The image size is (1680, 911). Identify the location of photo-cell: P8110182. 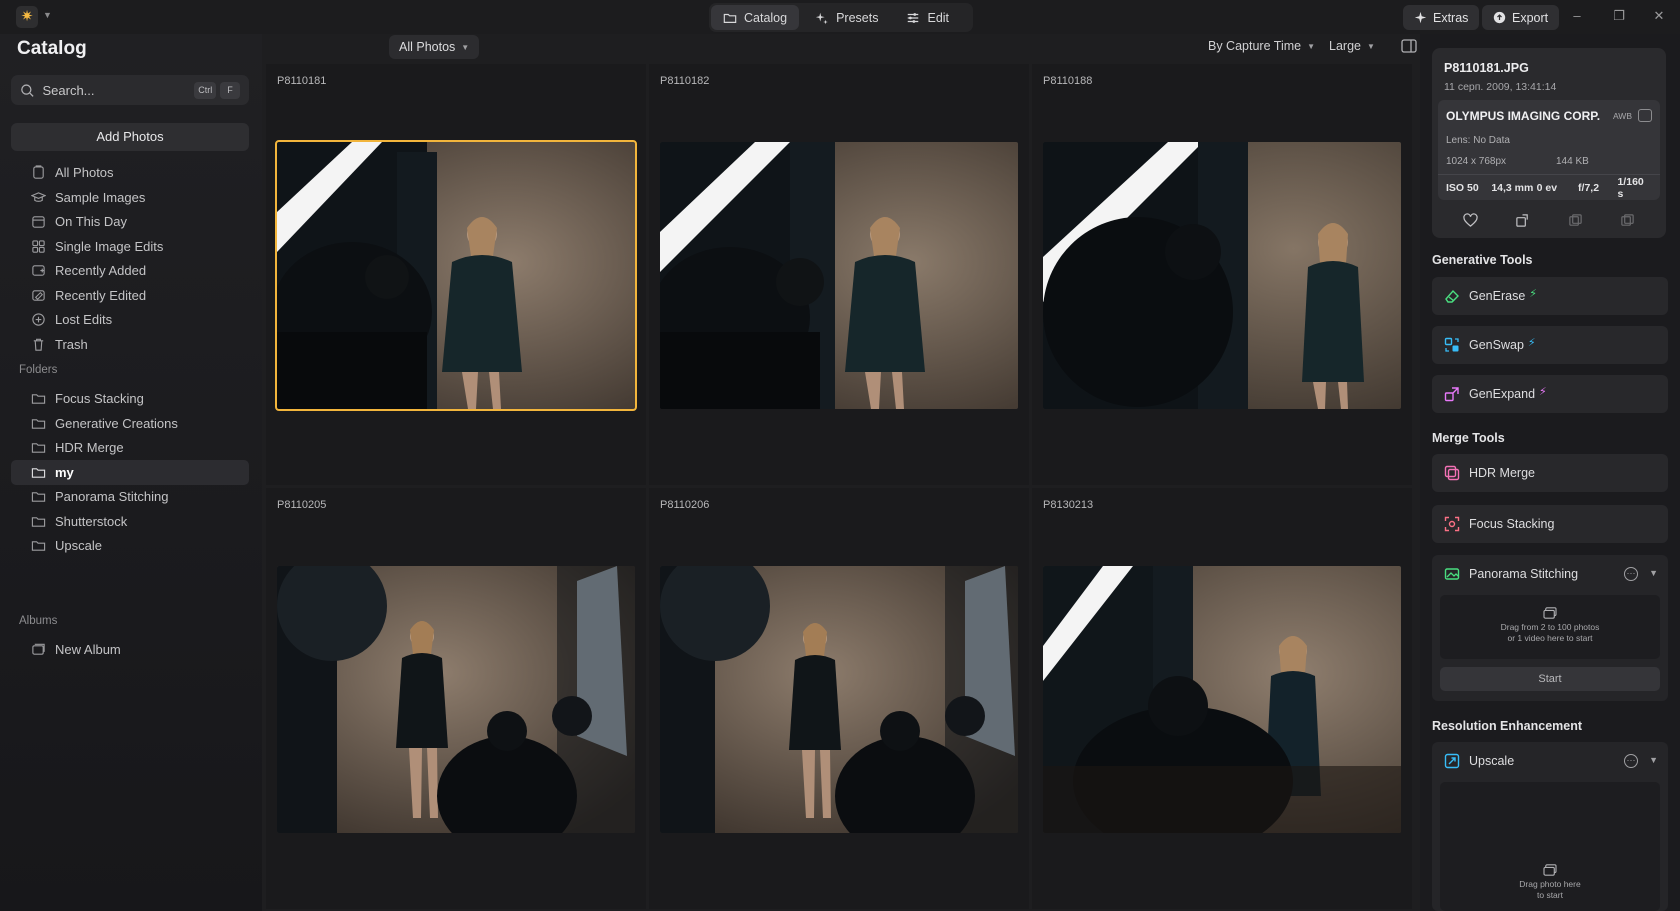
(839, 274).